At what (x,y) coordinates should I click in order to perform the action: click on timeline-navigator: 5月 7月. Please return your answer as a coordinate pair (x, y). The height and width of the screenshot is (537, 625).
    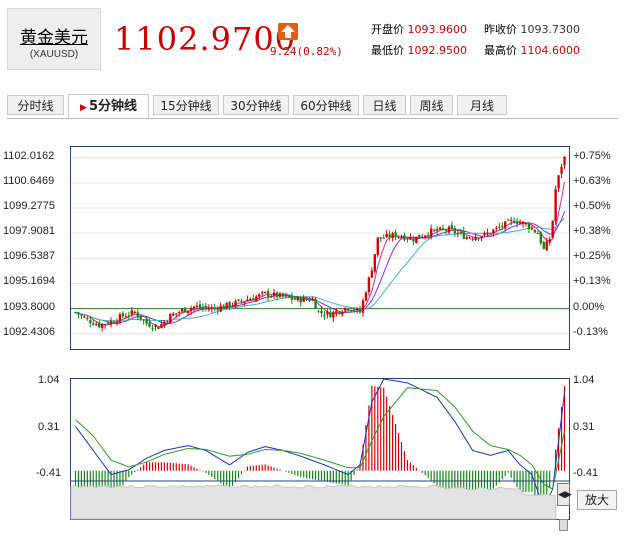
    Looking at the image, I should click on (319, 500).